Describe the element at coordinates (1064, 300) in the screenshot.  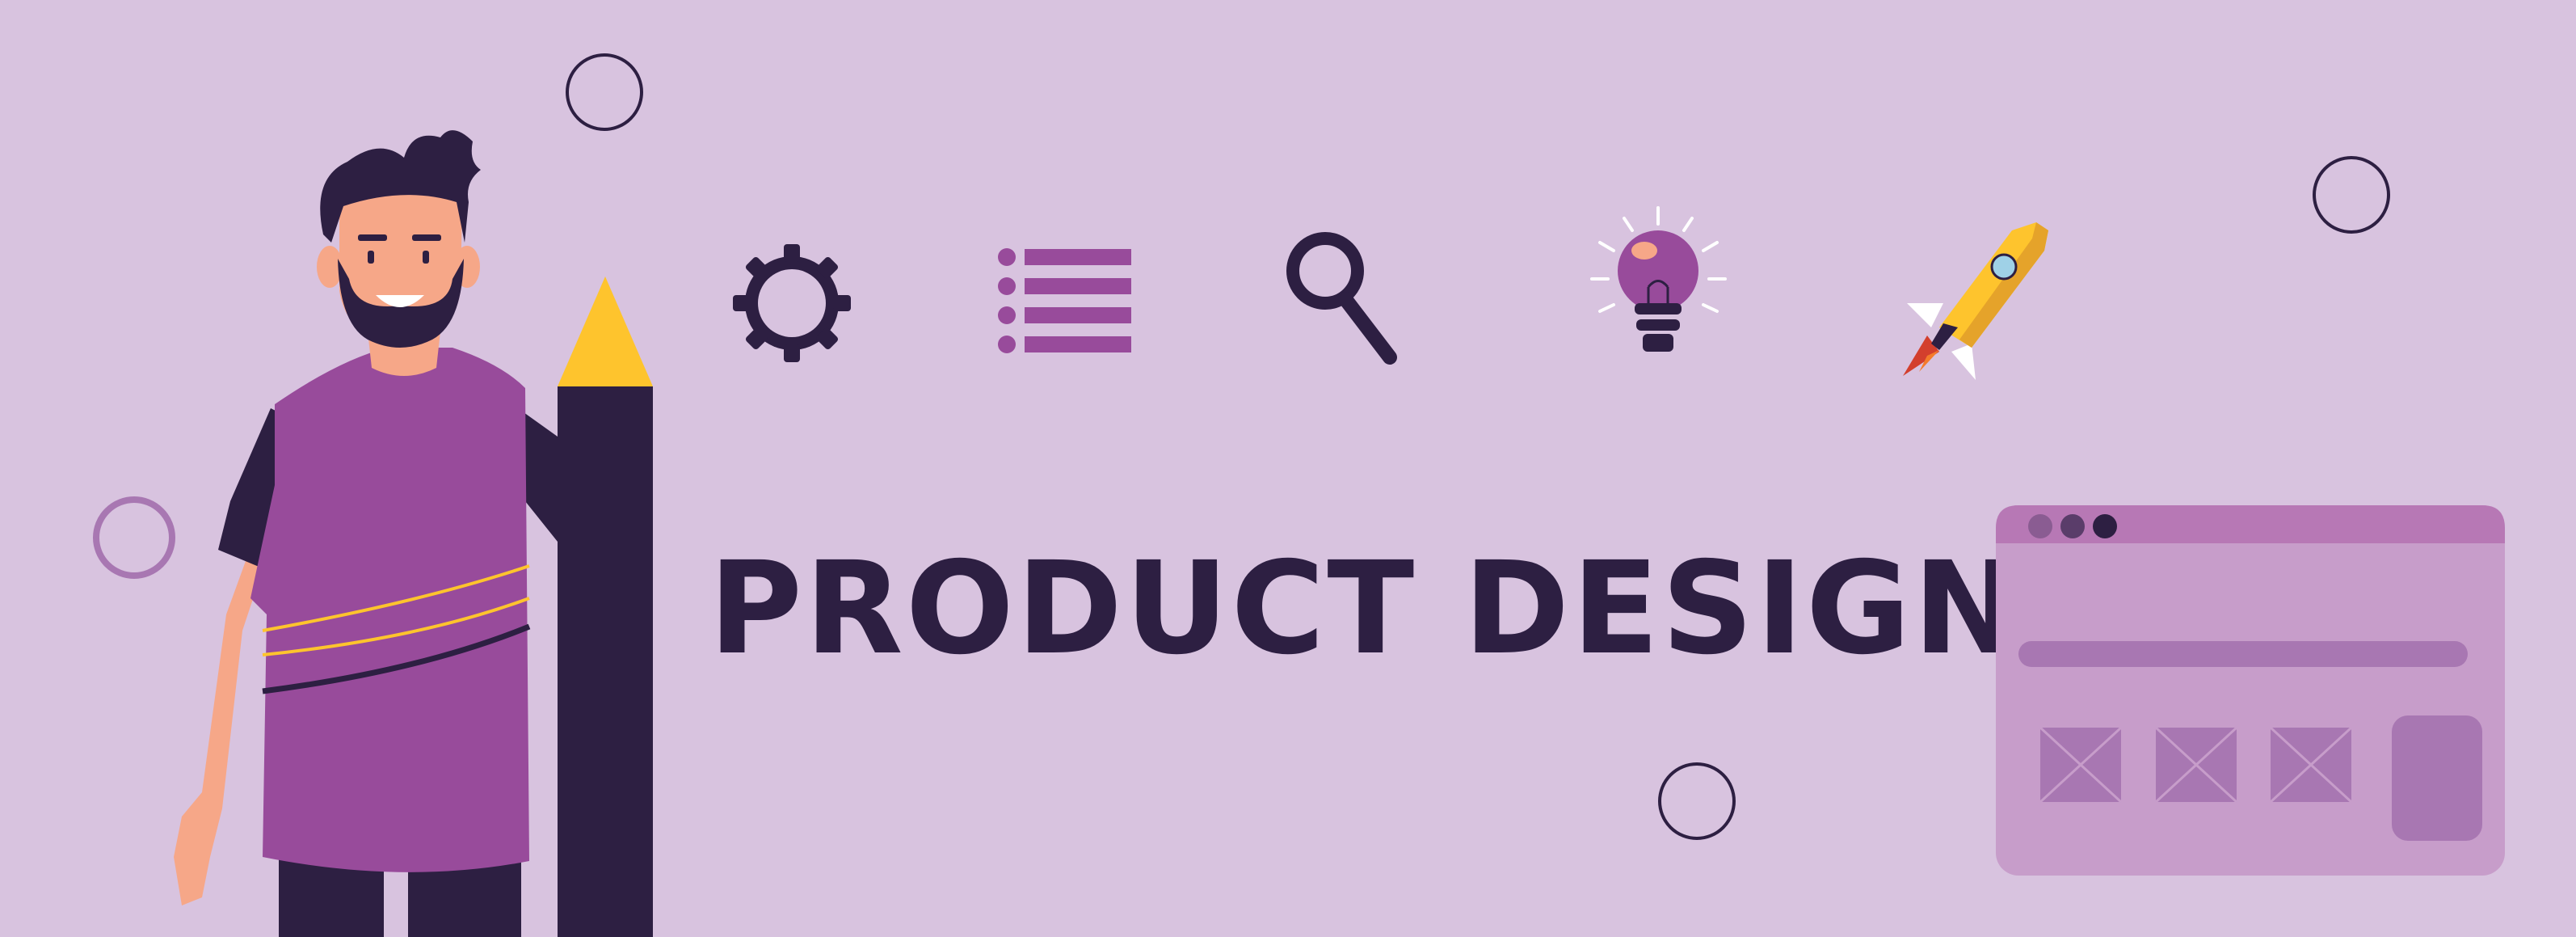
I see `list-icon` at that location.